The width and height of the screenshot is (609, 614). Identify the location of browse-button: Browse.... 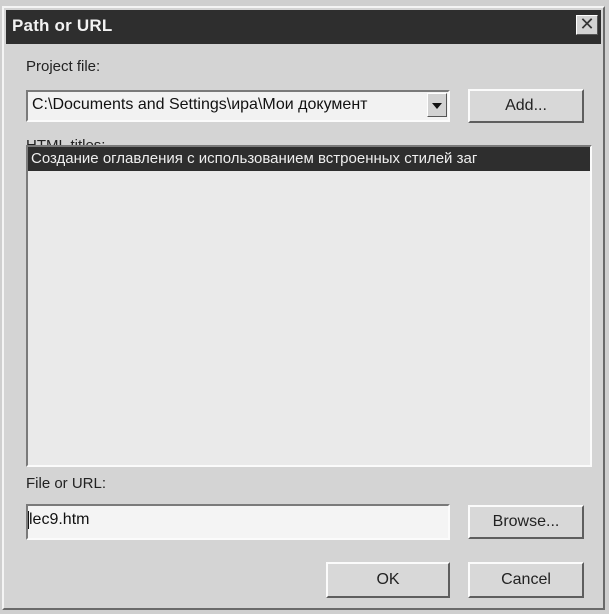
(526, 522).